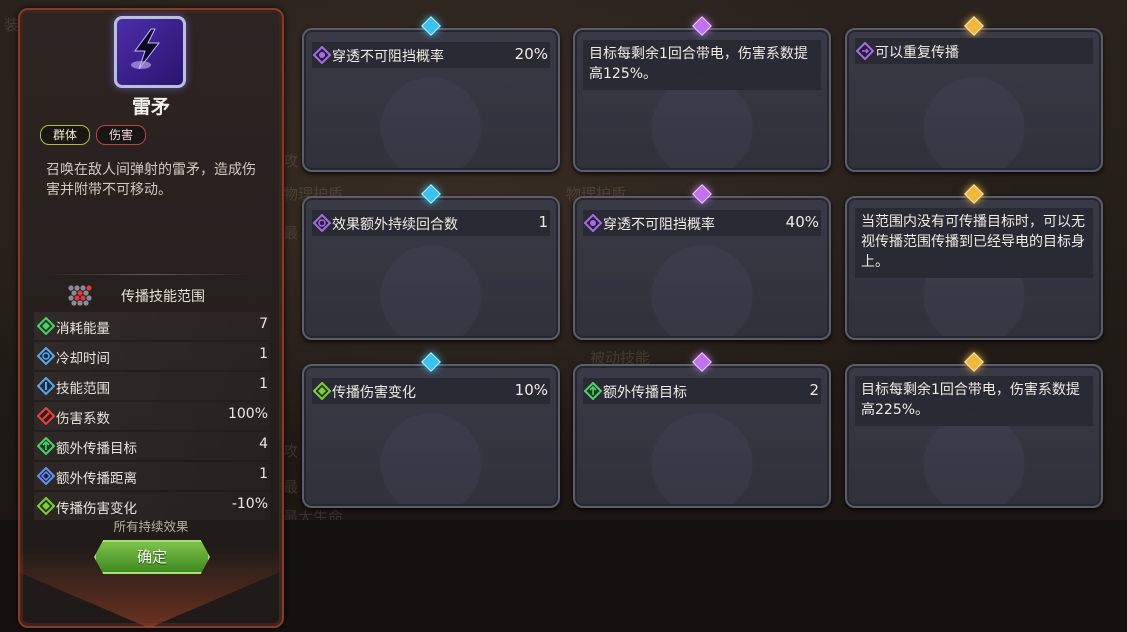  Describe the element at coordinates (163, 297) in the screenshot. I see `spread-range-label: 传播技能范围` at that location.